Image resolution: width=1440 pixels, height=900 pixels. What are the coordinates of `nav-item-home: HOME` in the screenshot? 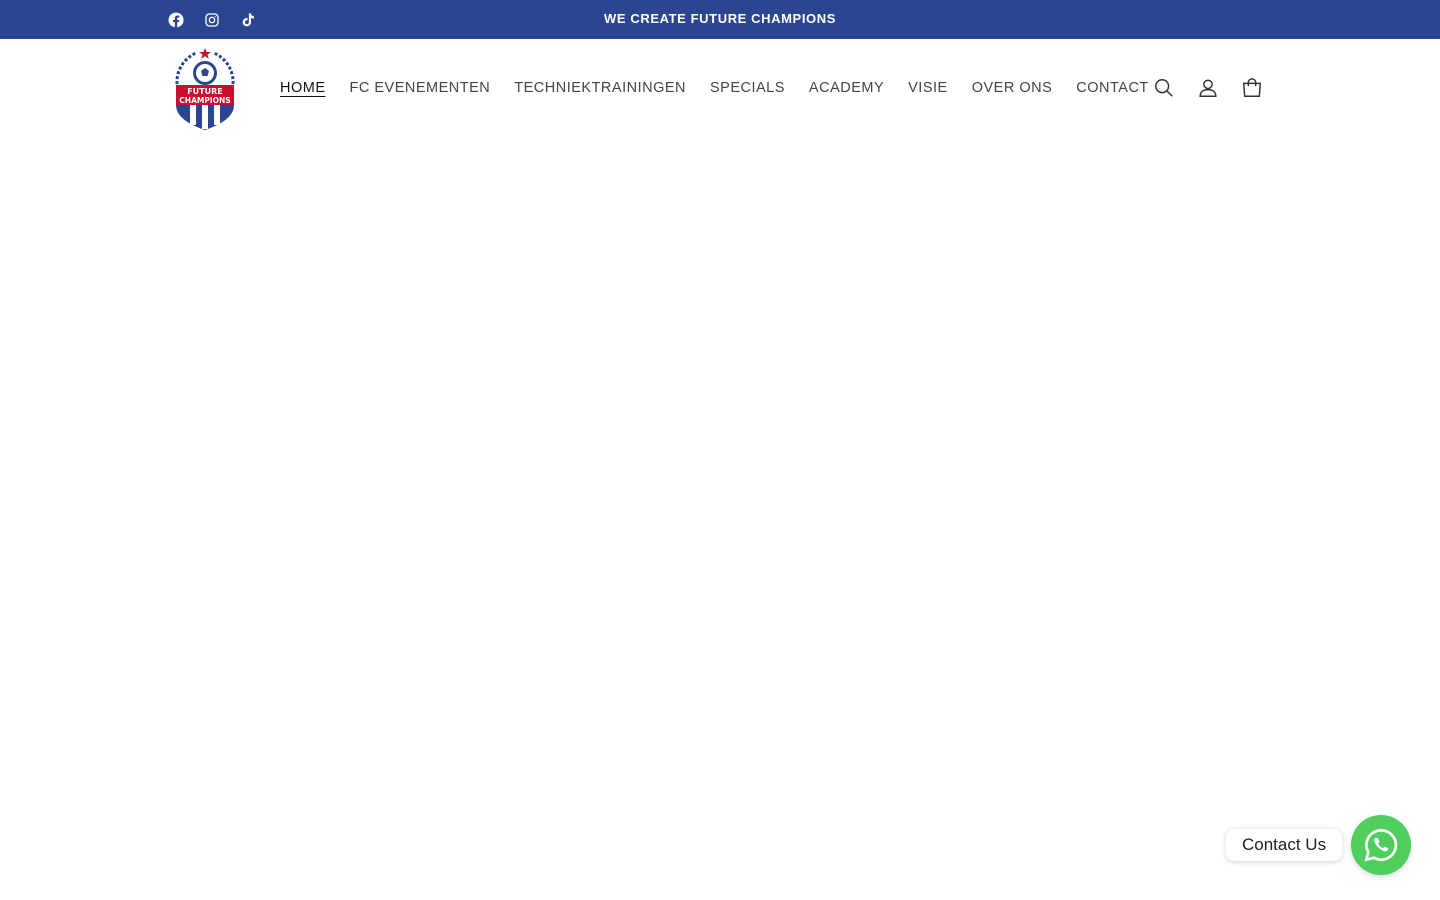 It's located at (303, 88).